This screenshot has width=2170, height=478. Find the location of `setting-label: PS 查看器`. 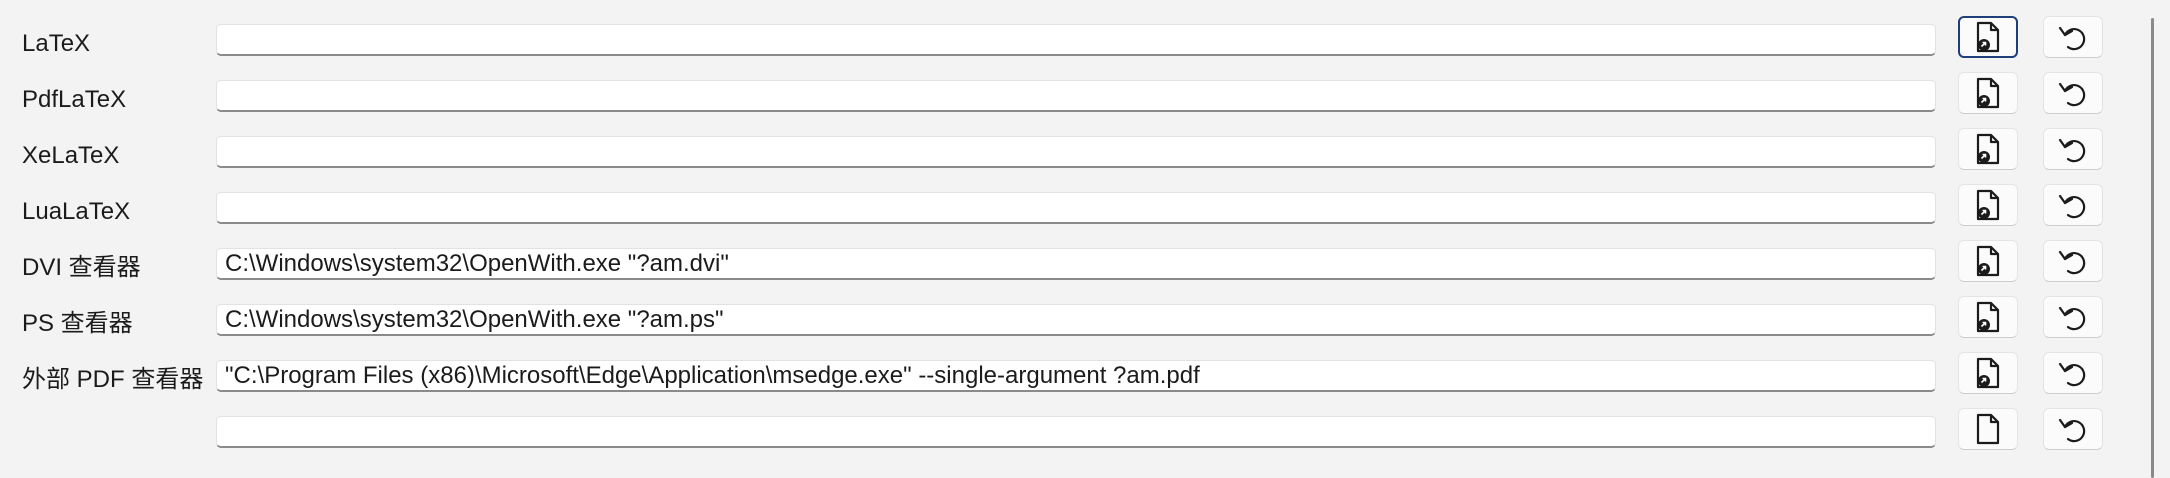

setting-label: PS 查看器 is located at coordinates (77, 323).